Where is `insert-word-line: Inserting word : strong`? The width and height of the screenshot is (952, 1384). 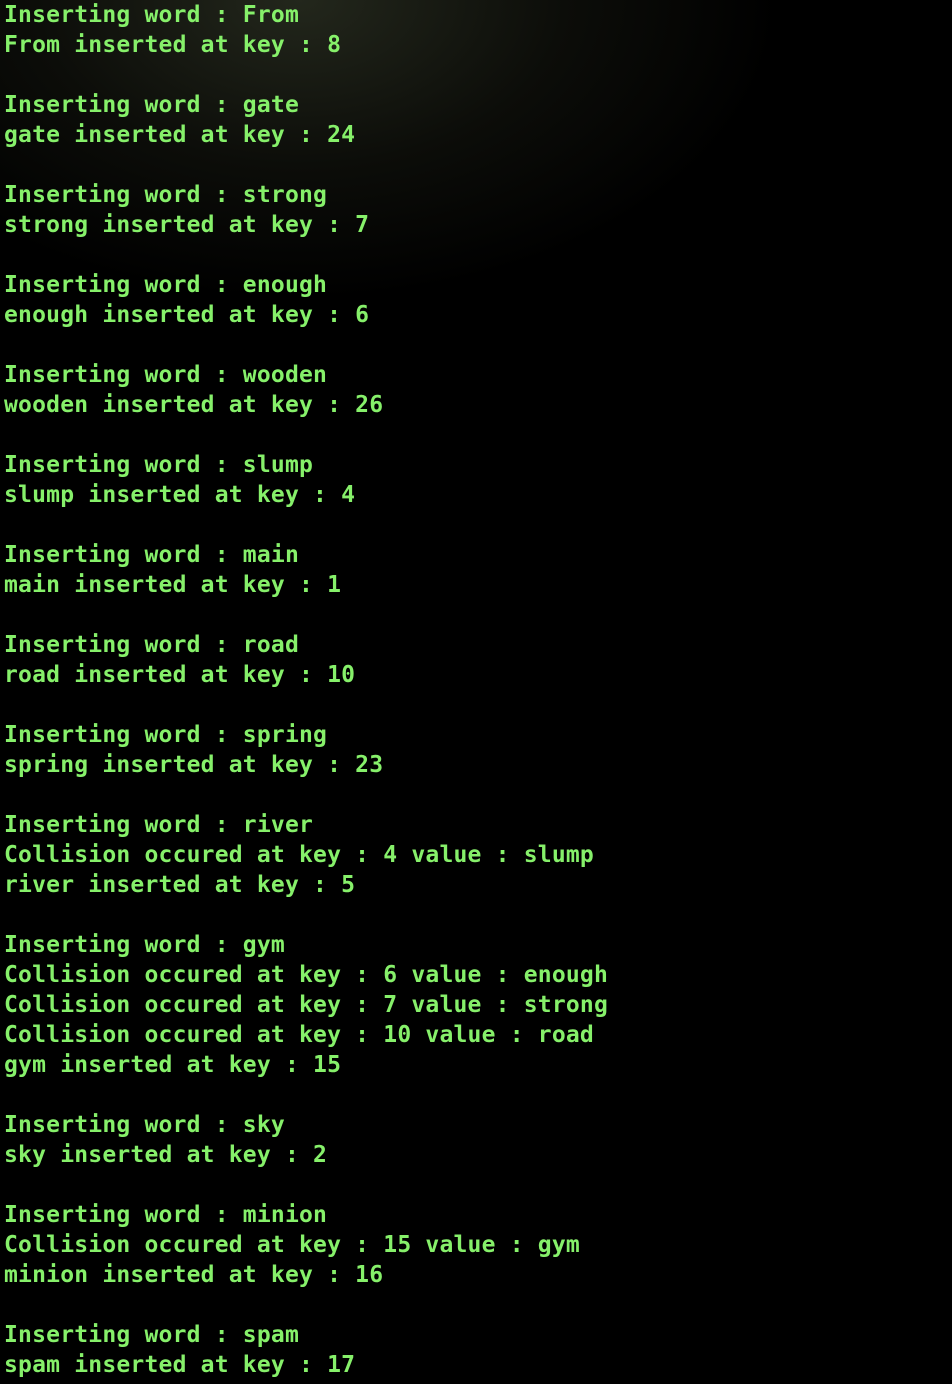 insert-word-line: Inserting word : strong is located at coordinates (166, 195).